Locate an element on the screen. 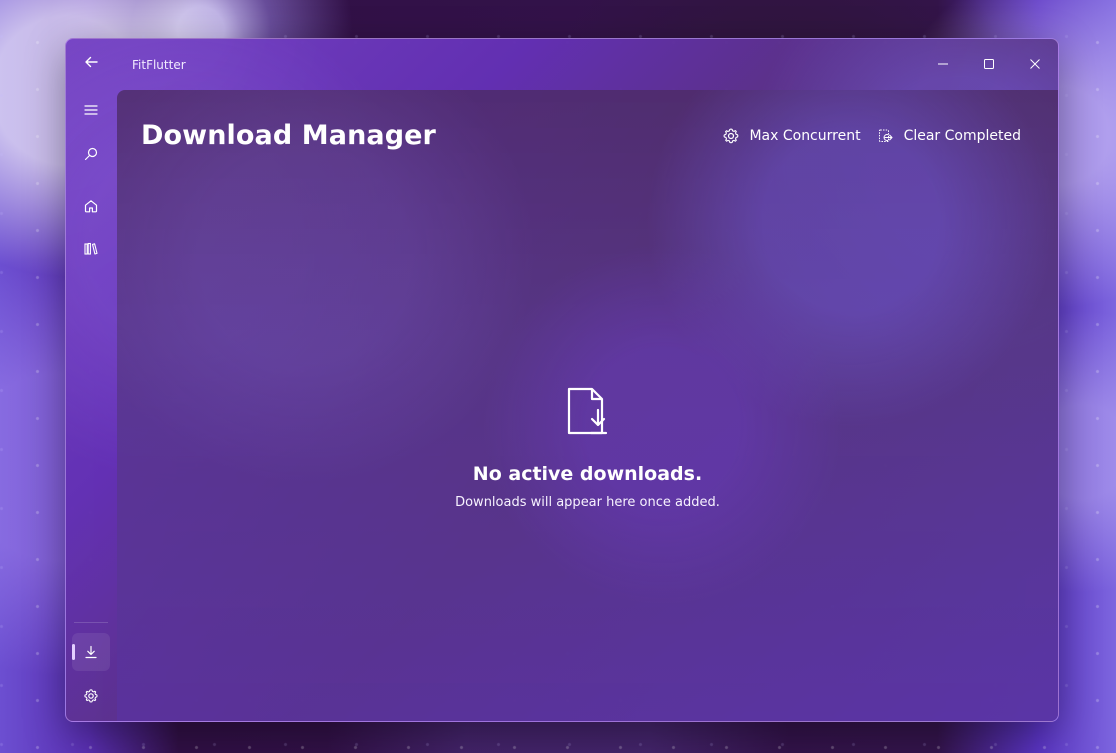 Image resolution: width=1116 pixels, height=753 pixels. home-button is located at coordinates (91, 206).